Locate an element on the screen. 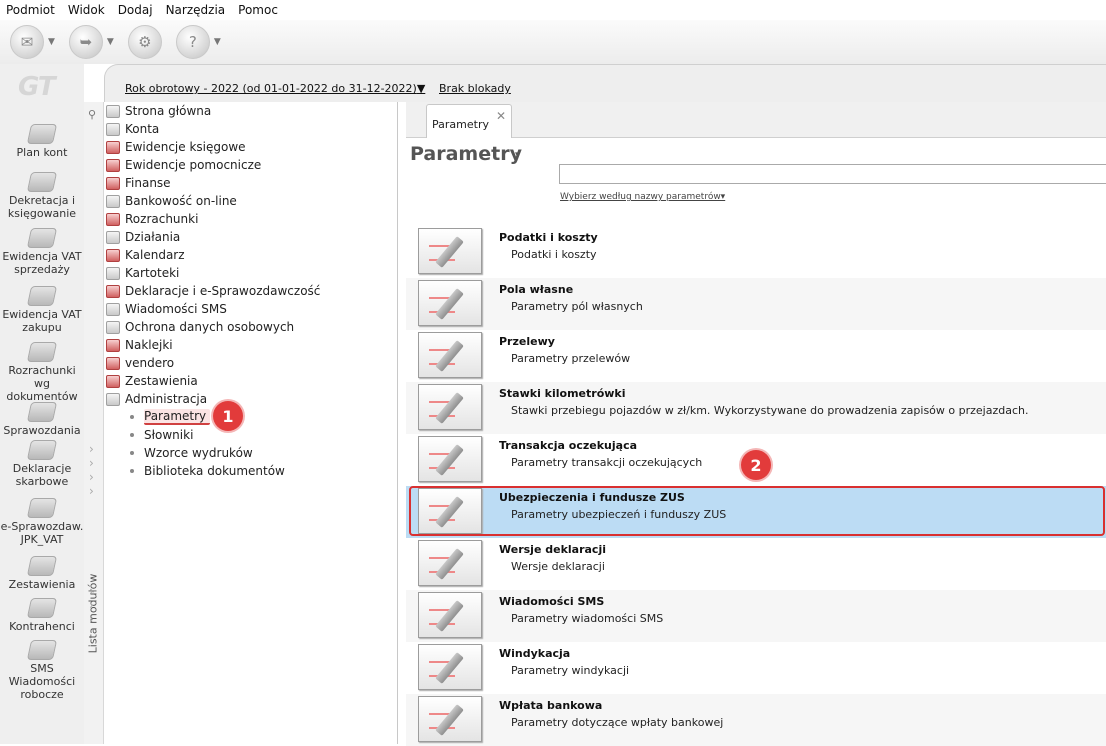 The width and height of the screenshot is (1106, 746). module-label: Kontrahenci is located at coordinates (42, 626).